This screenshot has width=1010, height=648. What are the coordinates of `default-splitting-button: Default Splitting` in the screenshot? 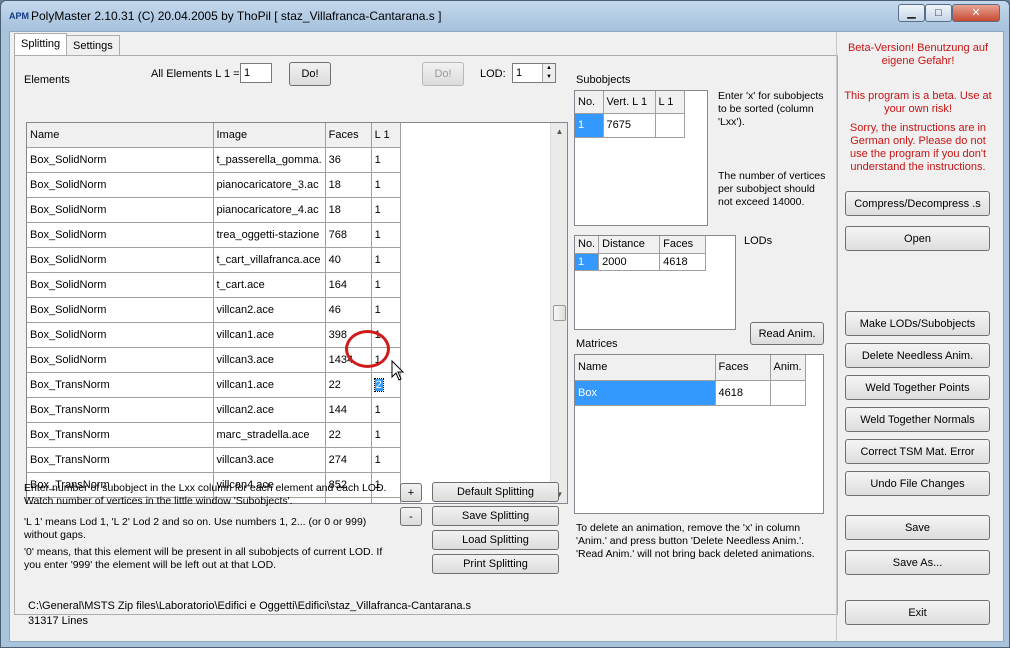 It's located at (495, 492).